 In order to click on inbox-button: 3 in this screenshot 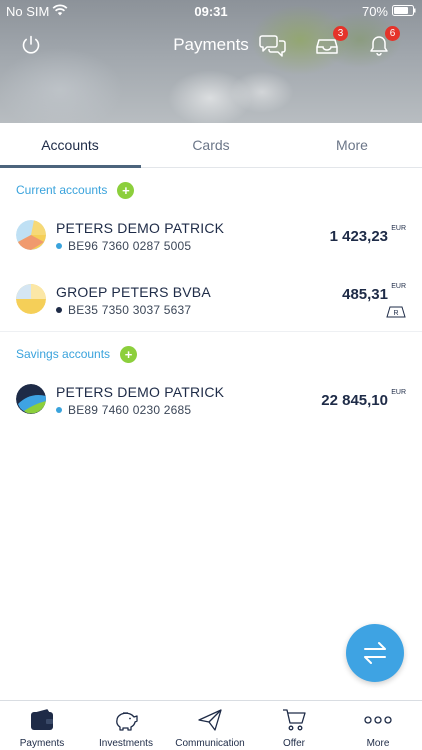, I will do `click(330, 43)`.